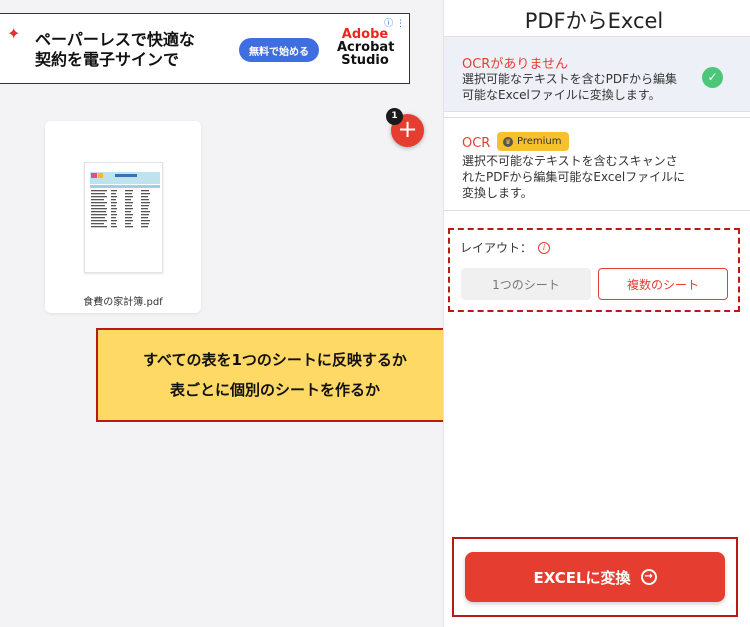 This screenshot has width=750, height=627. Describe the element at coordinates (14, 33) in the screenshot. I see `sparkle-icon: ✦` at that location.